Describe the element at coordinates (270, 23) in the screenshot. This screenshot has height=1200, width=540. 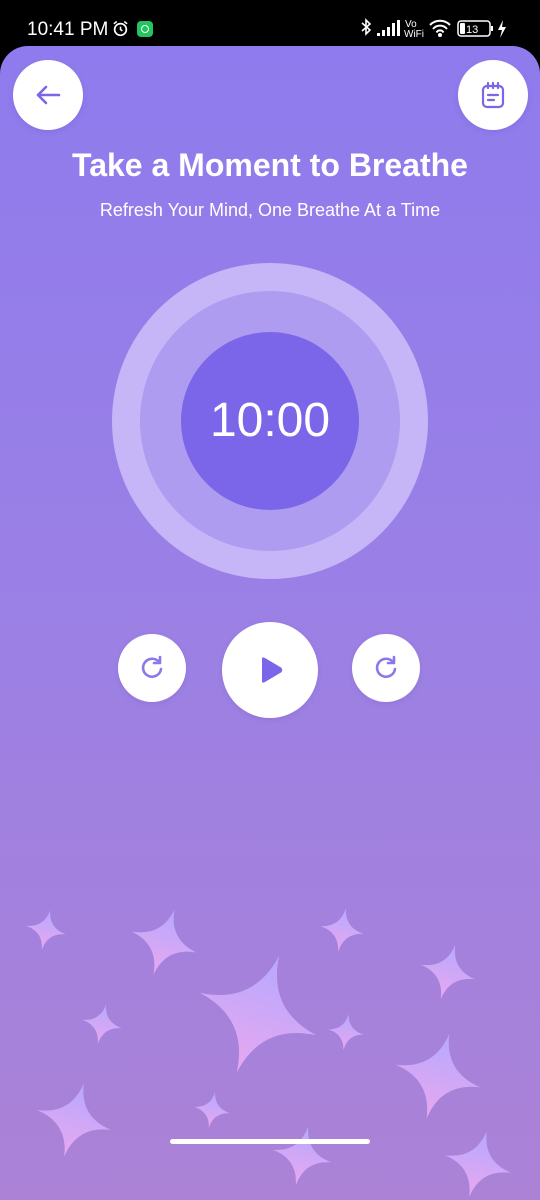
I see `status-bar: 10:41 PM Vo WiFi 13` at that location.